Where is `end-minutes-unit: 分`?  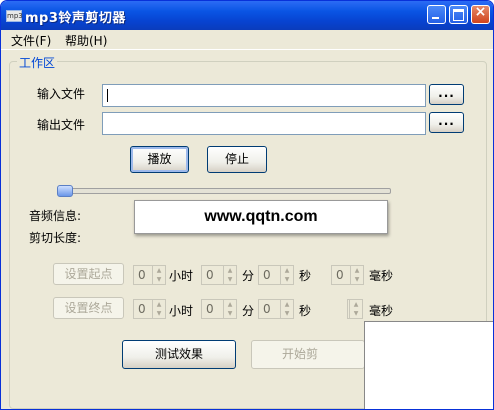 end-minutes-unit: 分 is located at coordinates (248, 311).